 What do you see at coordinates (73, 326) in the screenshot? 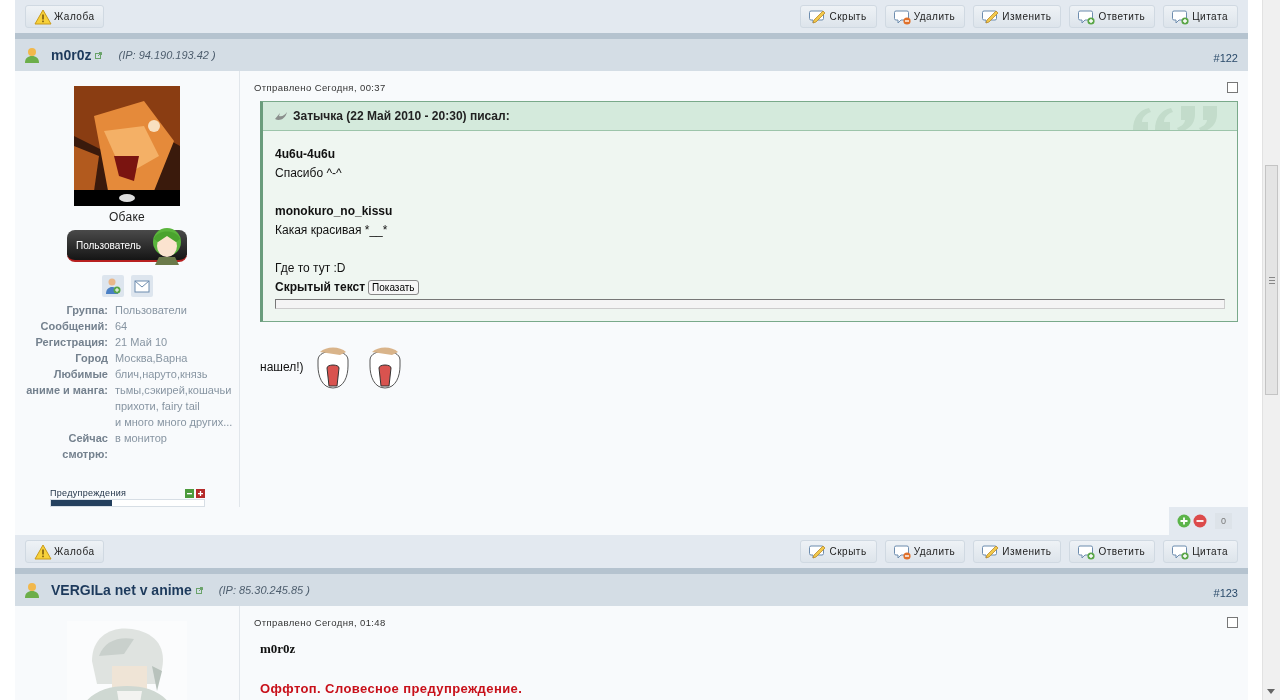
I see `field-label: Сообщений:` at bounding box center [73, 326].